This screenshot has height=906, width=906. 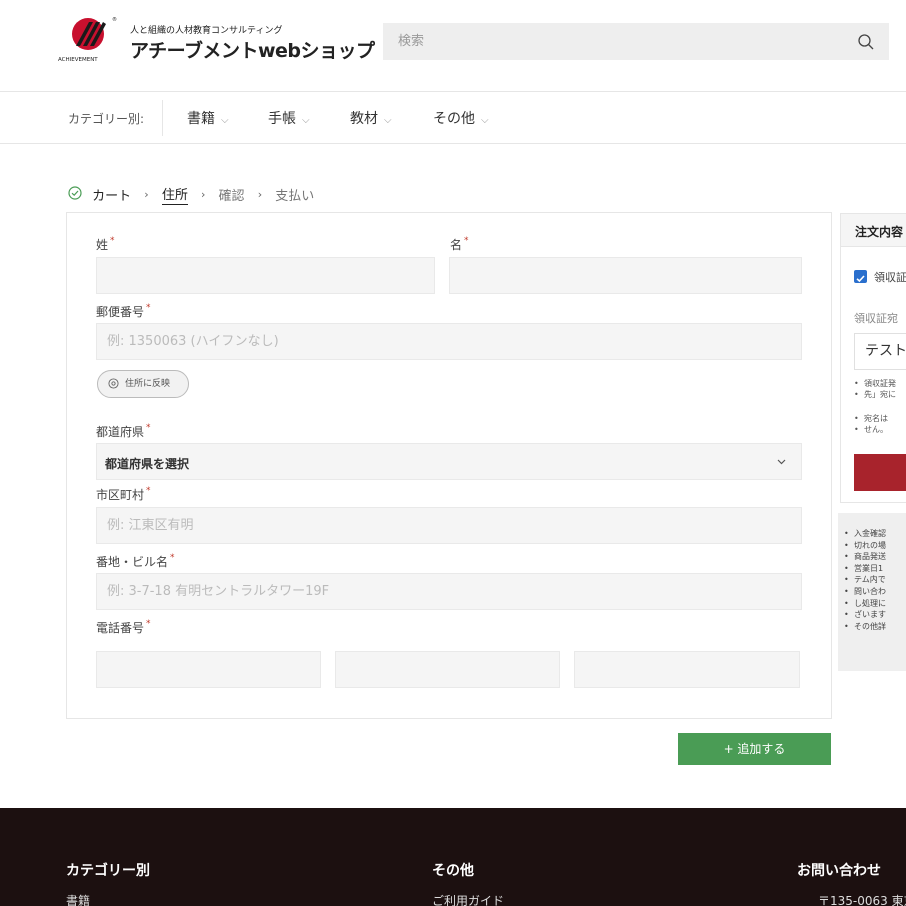 What do you see at coordinates (870, 580) in the screenshot?
I see `notice-text: テム内で` at bounding box center [870, 580].